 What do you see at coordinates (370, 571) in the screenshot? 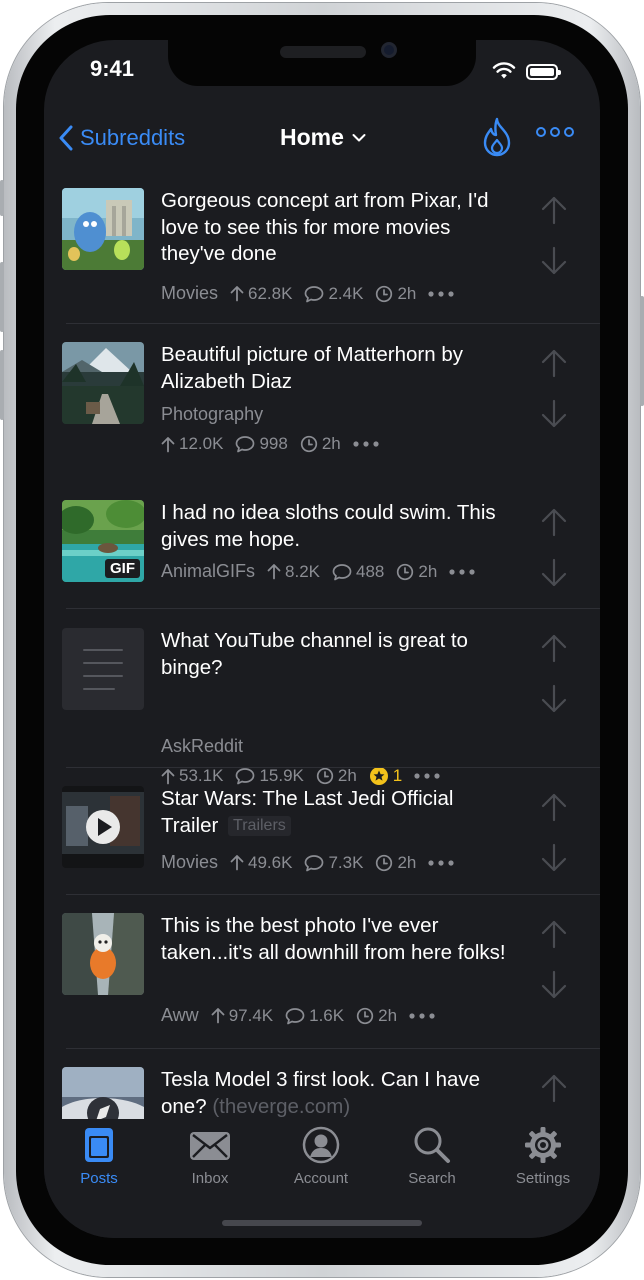
I see `comment-count: 488` at bounding box center [370, 571].